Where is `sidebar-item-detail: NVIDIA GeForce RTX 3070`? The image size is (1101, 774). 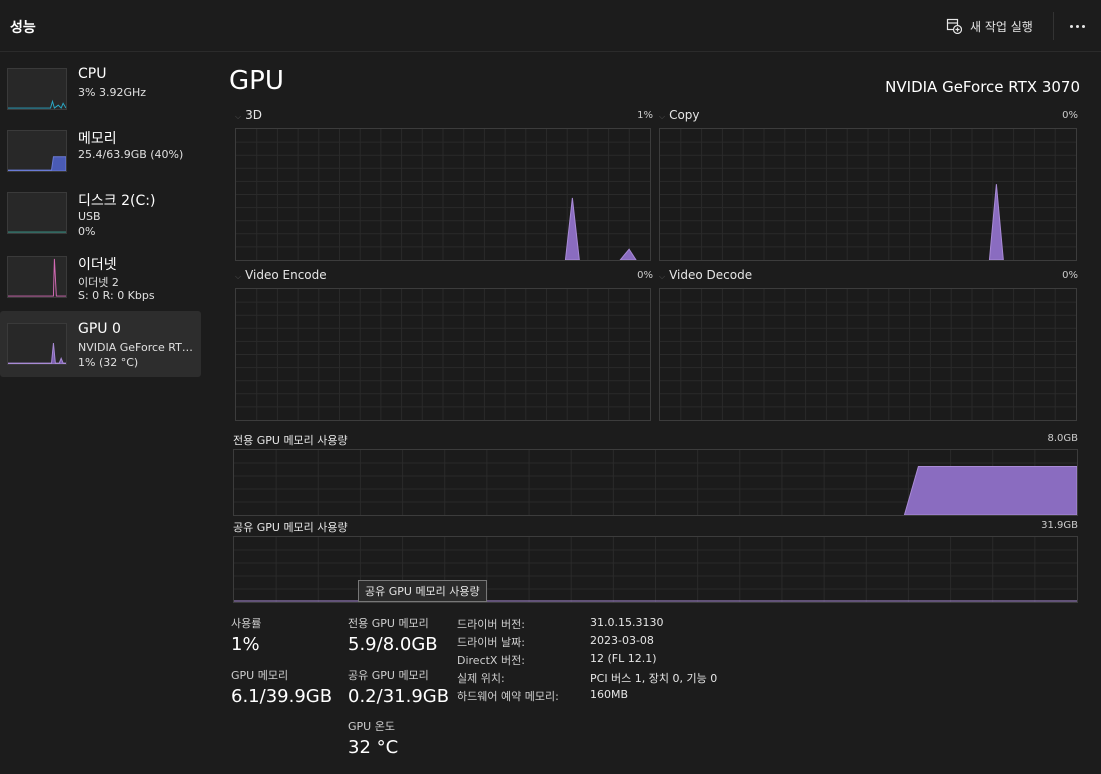
sidebar-item-detail: NVIDIA GeForce RTX 3070 is located at coordinates (137, 347).